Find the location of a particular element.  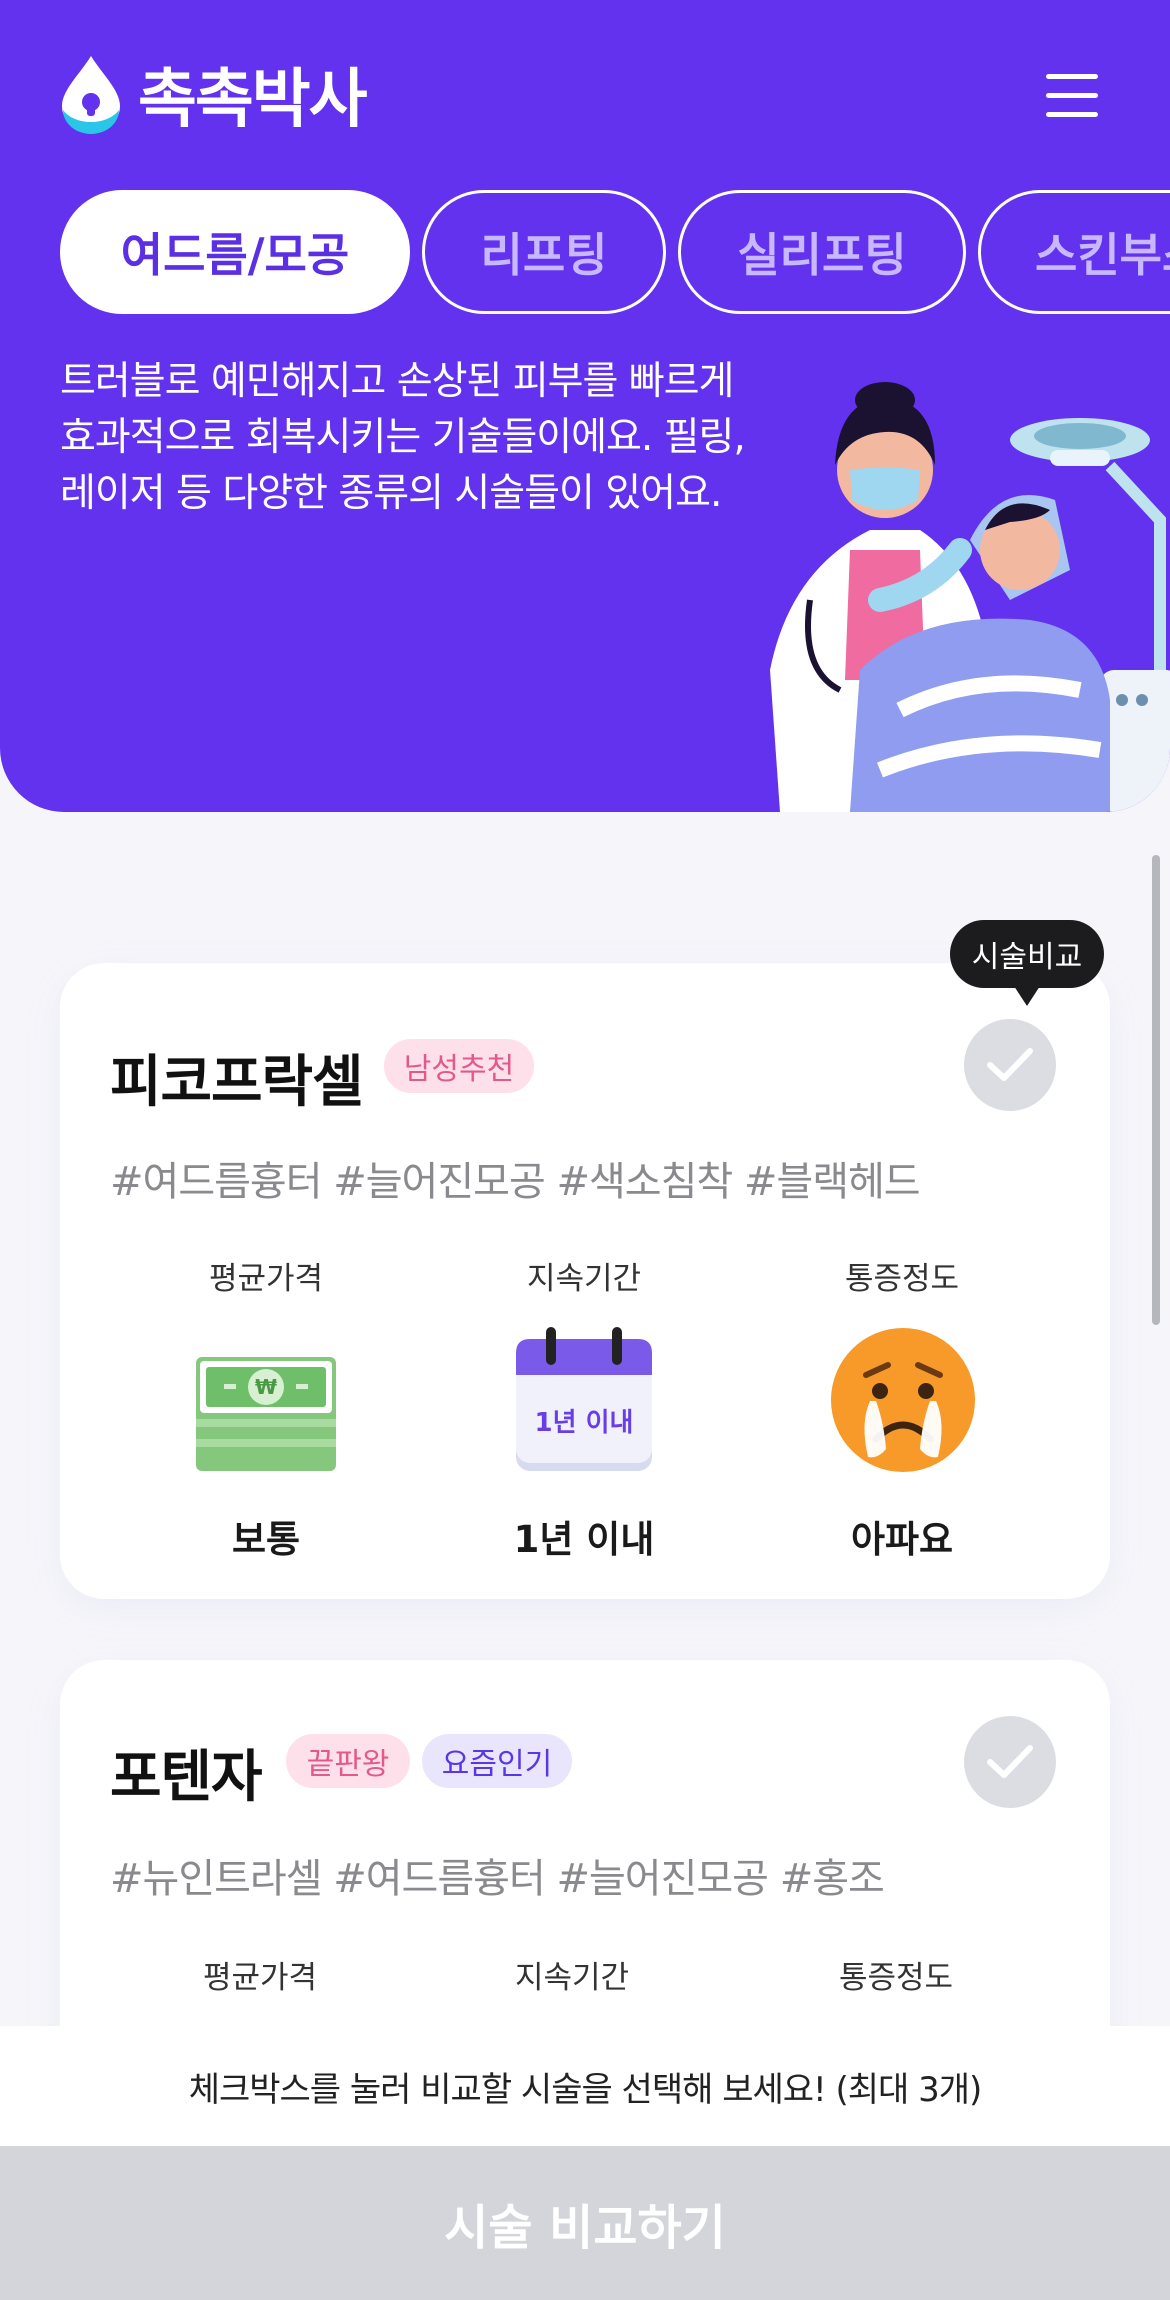

calendar-icon: 1년 이내 is located at coordinates (584, 1399).